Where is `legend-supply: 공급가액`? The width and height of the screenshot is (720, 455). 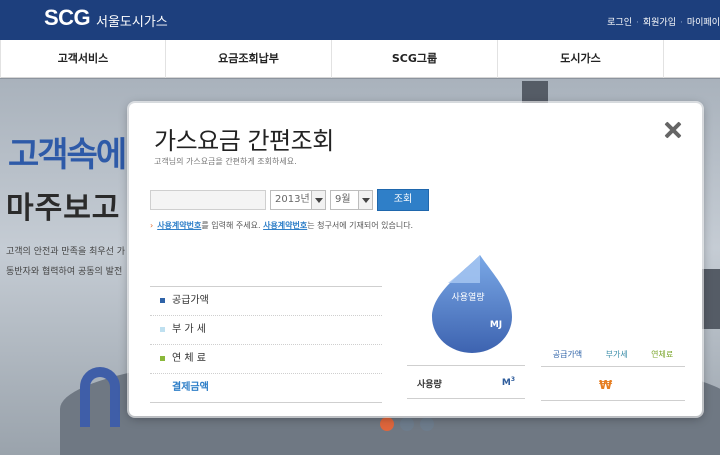 legend-supply: 공급가액 is located at coordinates (567, 354).